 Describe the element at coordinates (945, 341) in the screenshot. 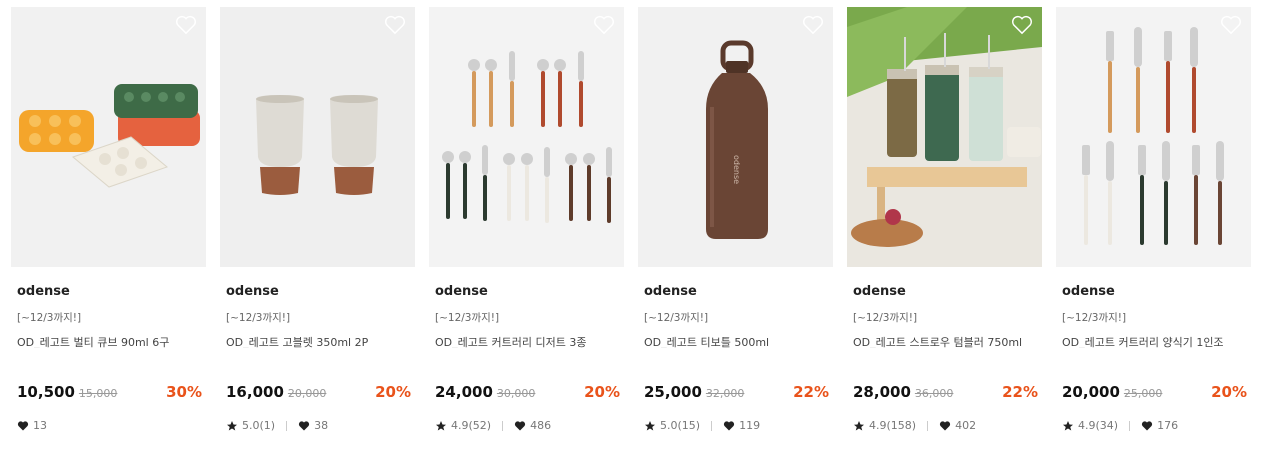

I see `product-name: OD_레고트 스트로우 텀블러 750ml` at that location.